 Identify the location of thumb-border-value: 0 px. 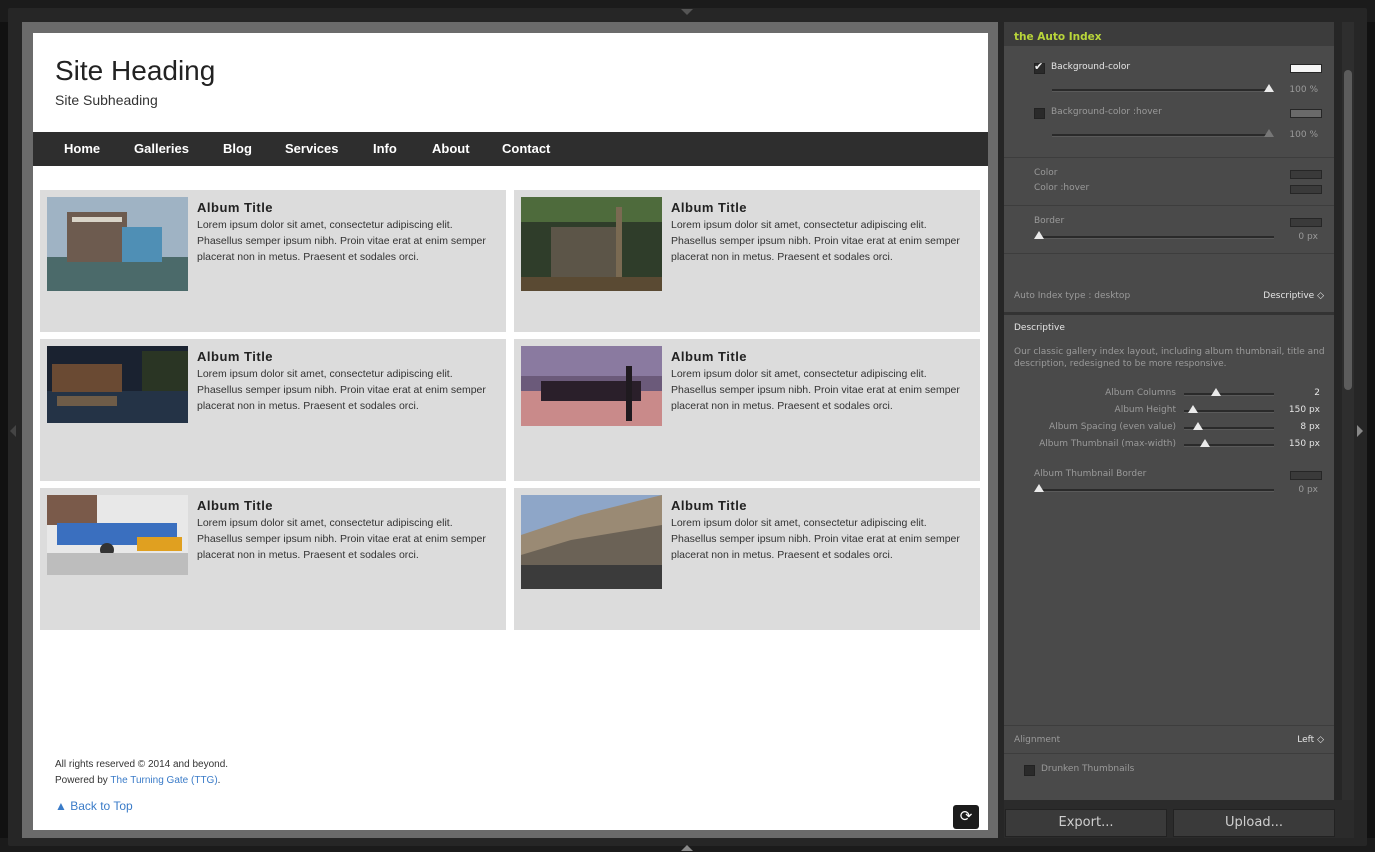
(1308, 490).